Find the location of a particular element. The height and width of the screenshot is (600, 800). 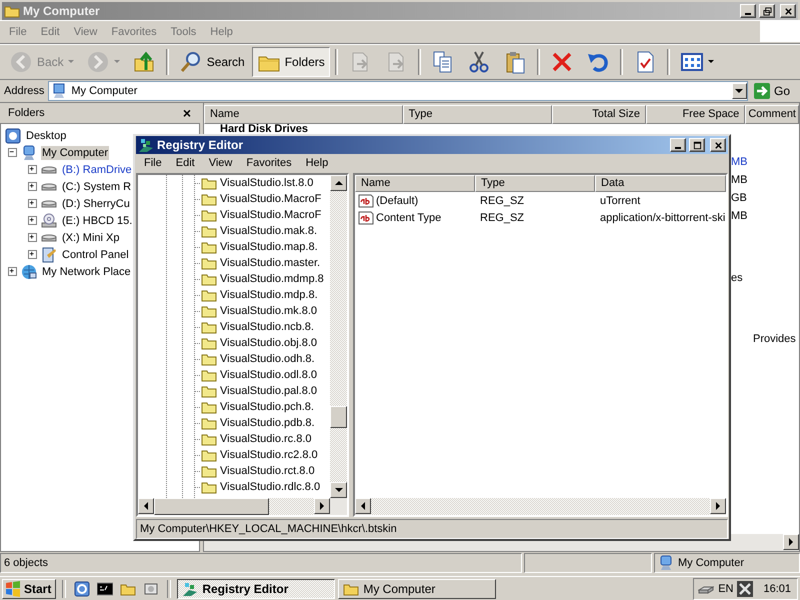

column-header: Comment is located at coordinates (772, 114).